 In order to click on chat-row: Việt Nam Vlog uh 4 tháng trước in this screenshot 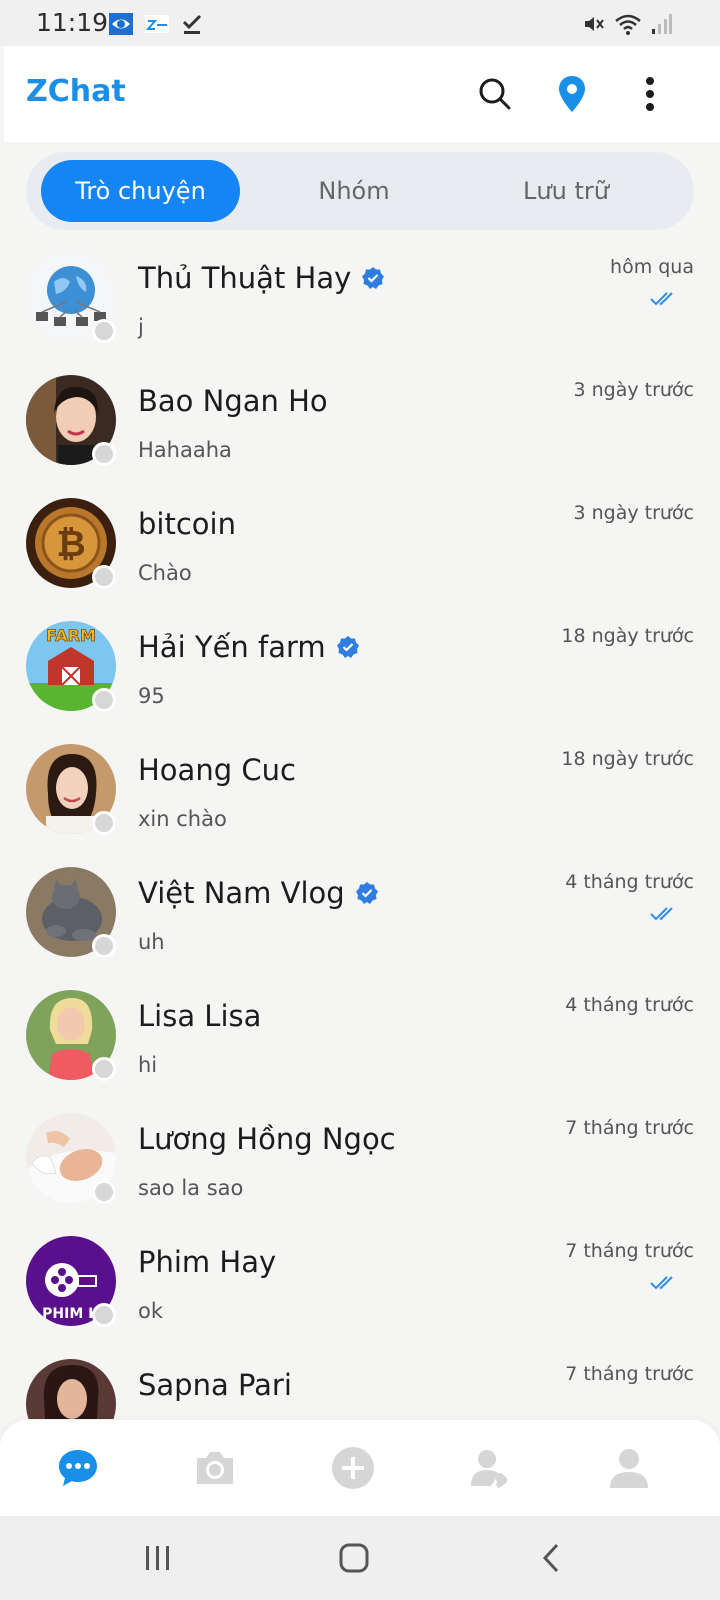, I will do `click(360, 915)`.